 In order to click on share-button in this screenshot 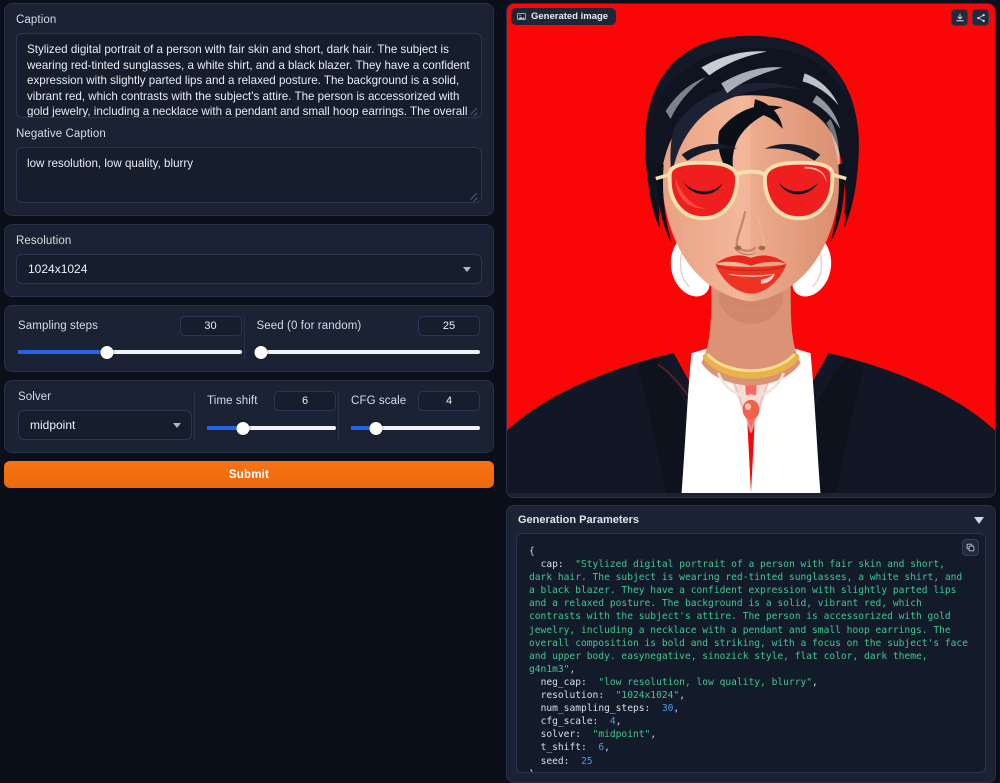, I will do `click(980, 17)`.